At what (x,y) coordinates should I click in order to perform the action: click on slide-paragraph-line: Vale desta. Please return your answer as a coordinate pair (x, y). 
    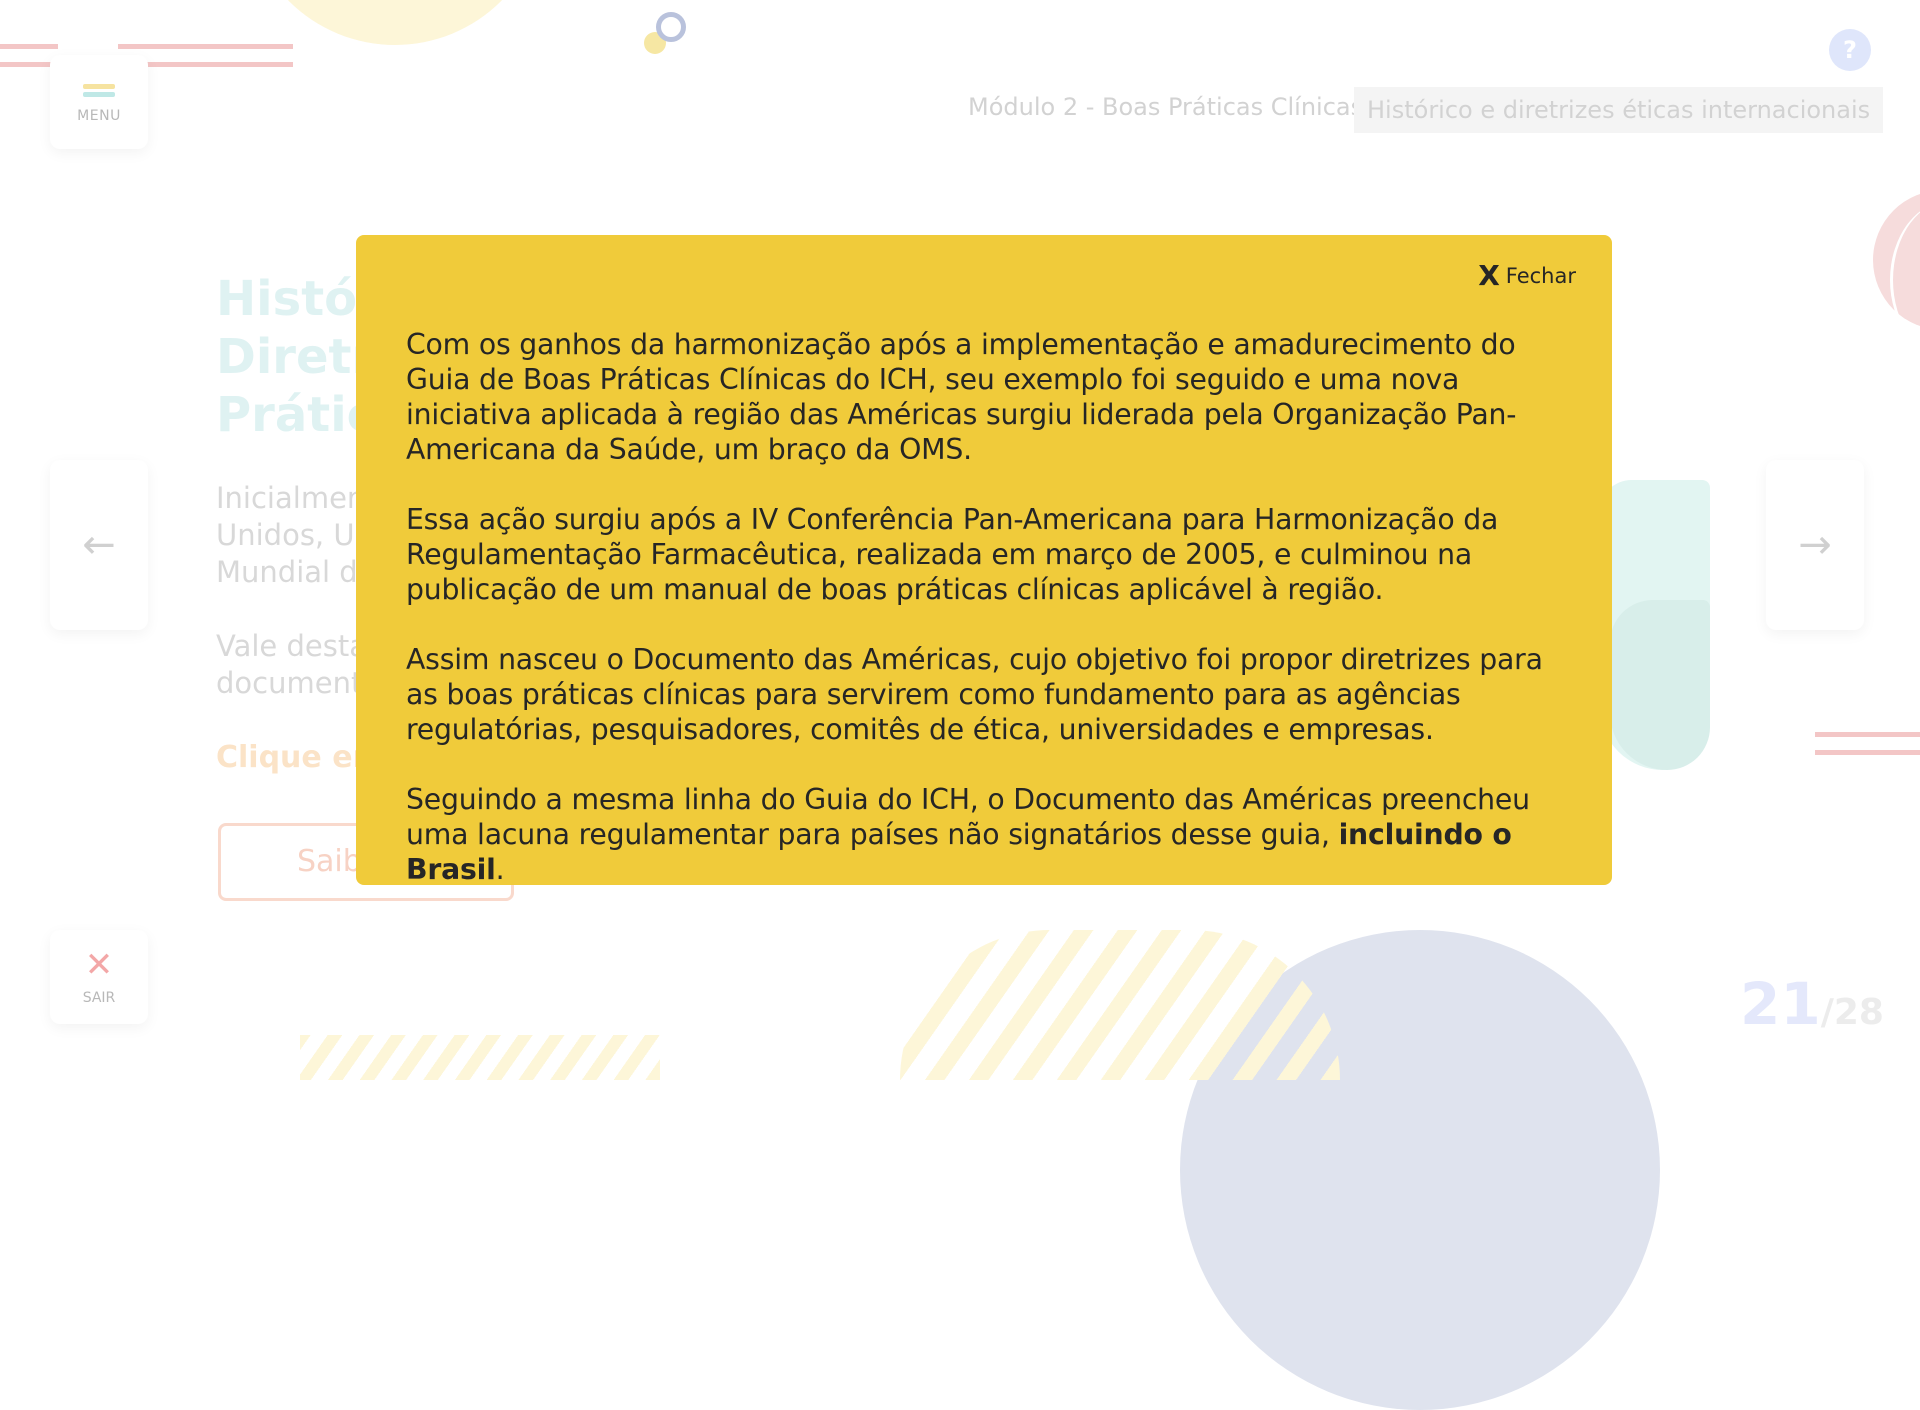
    Looking at the image, I should click on (291, 646).